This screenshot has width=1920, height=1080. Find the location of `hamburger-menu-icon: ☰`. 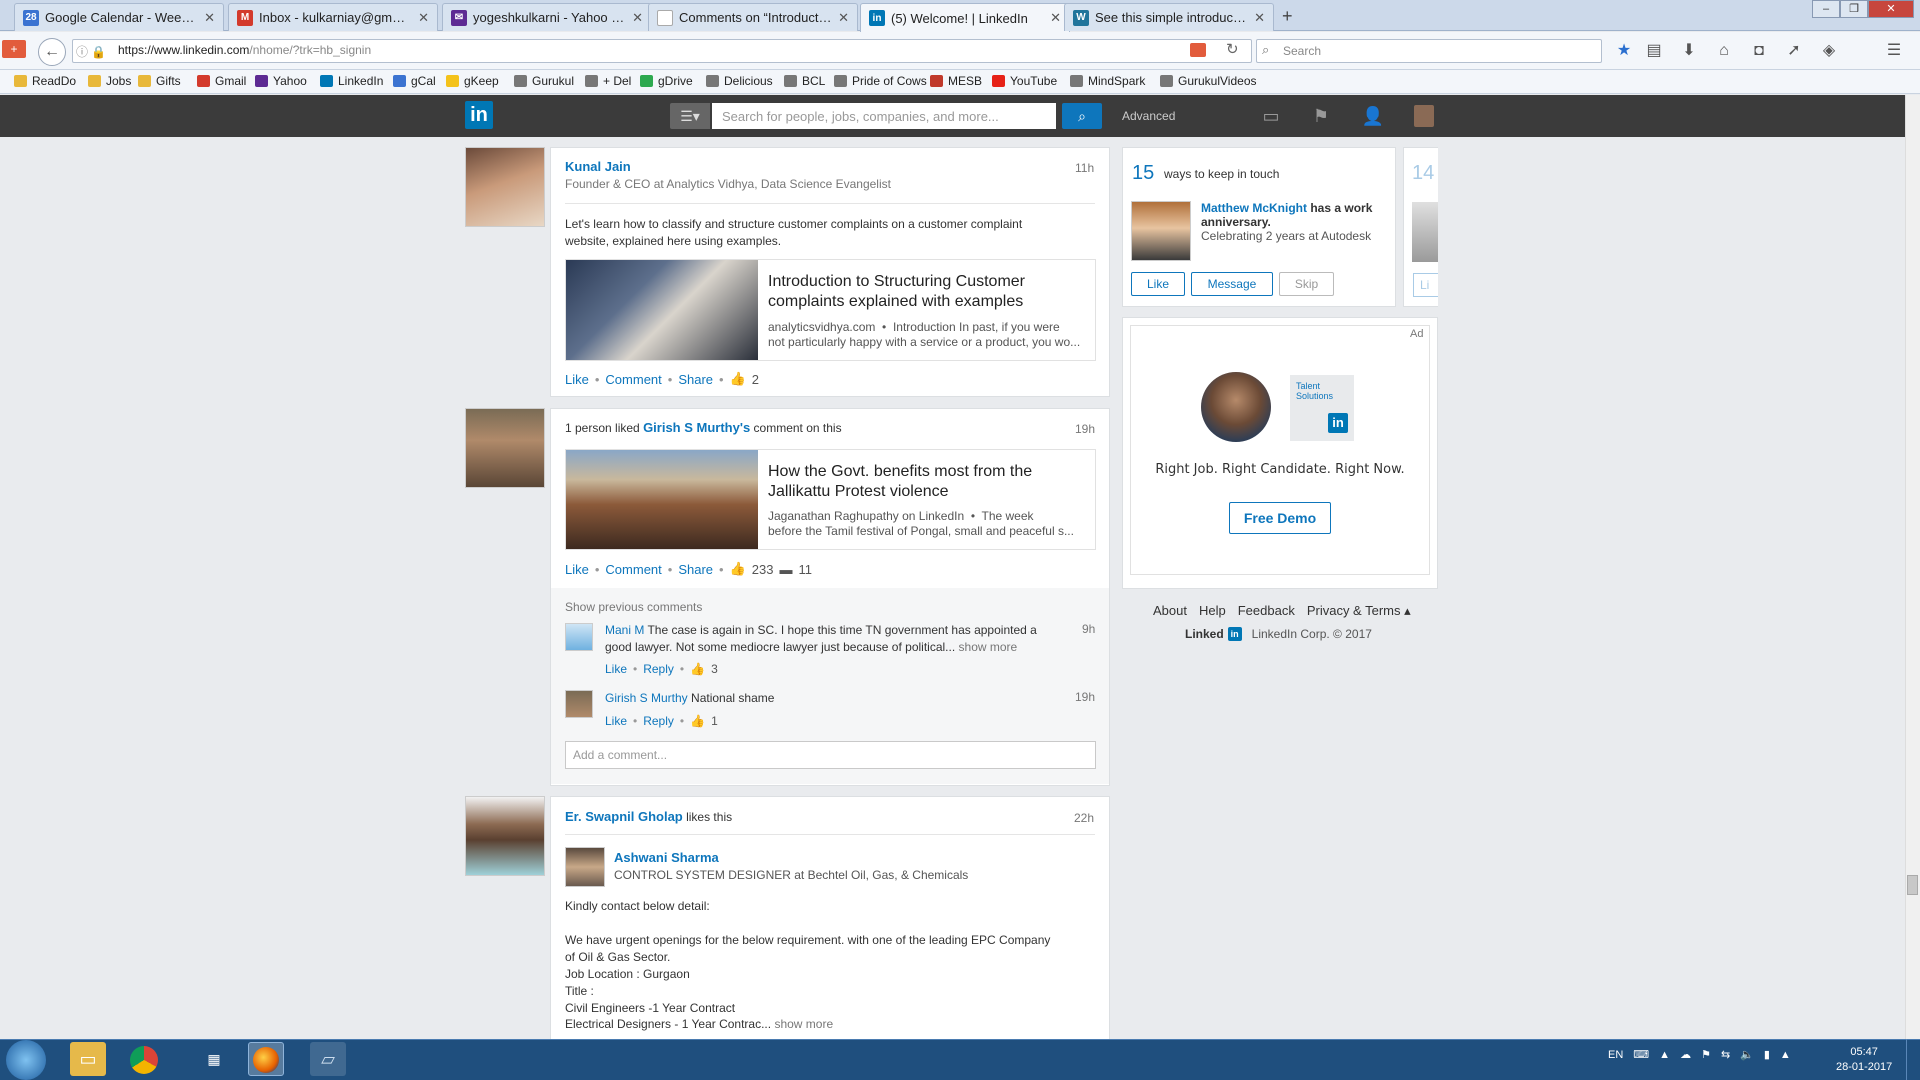

hamburger-menu-icon: ☰ is located at coordinates (1894, 51).